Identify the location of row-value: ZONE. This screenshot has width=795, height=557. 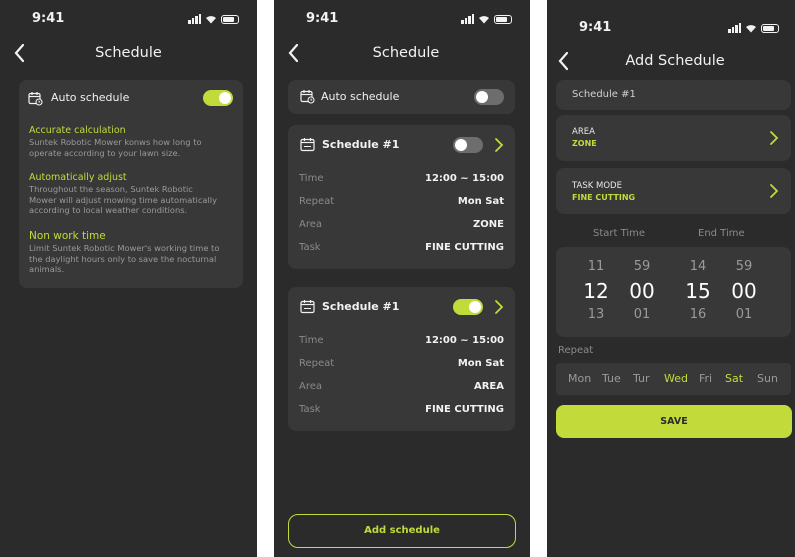
(488, 224).